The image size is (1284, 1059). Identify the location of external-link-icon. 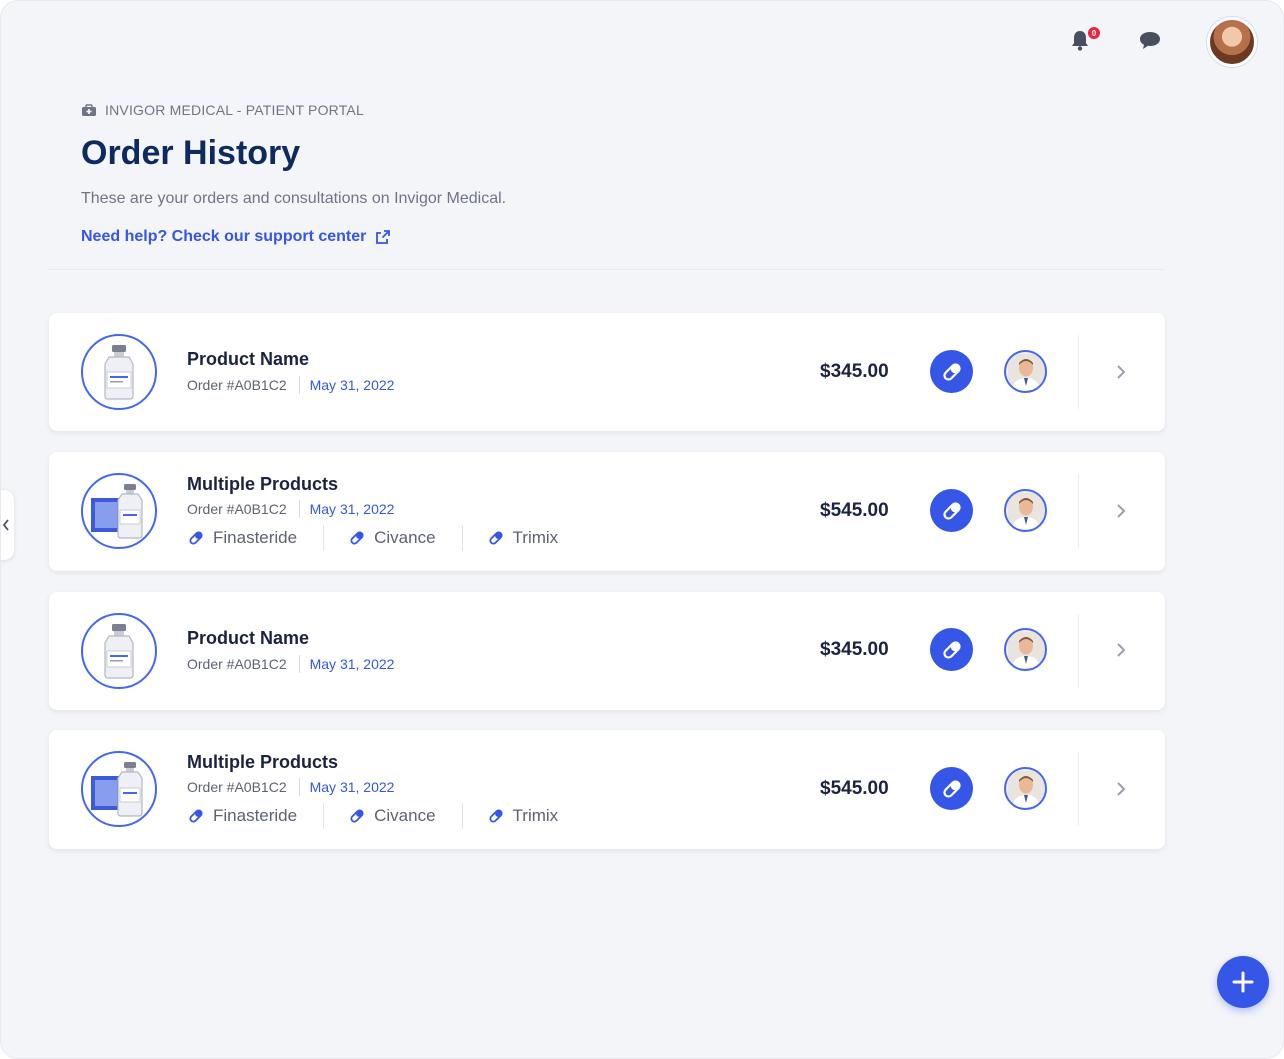
(383, 237).